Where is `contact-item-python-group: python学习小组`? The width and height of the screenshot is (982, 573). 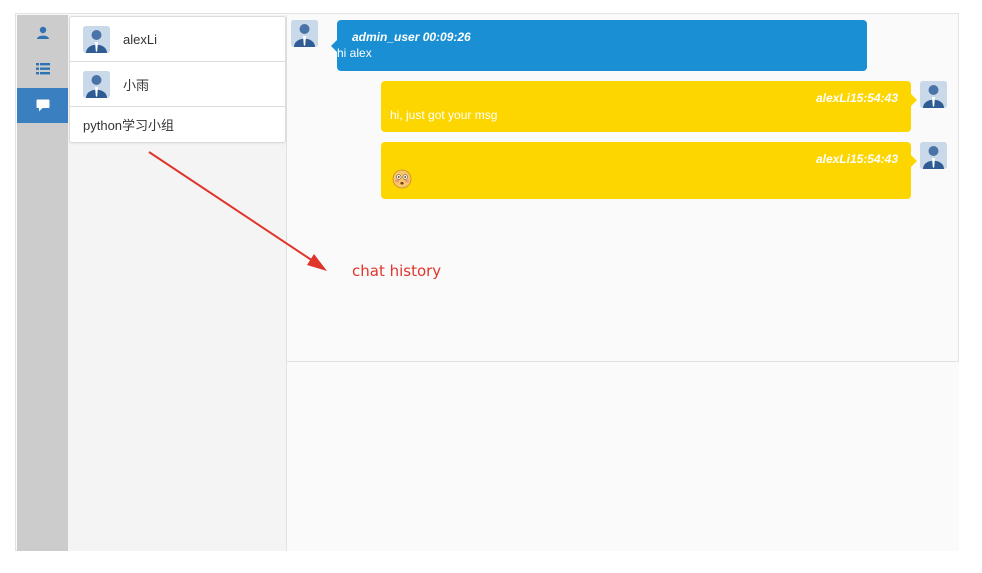 contact-item-python-group: python学习小组 is located at coordinates (177, 124).